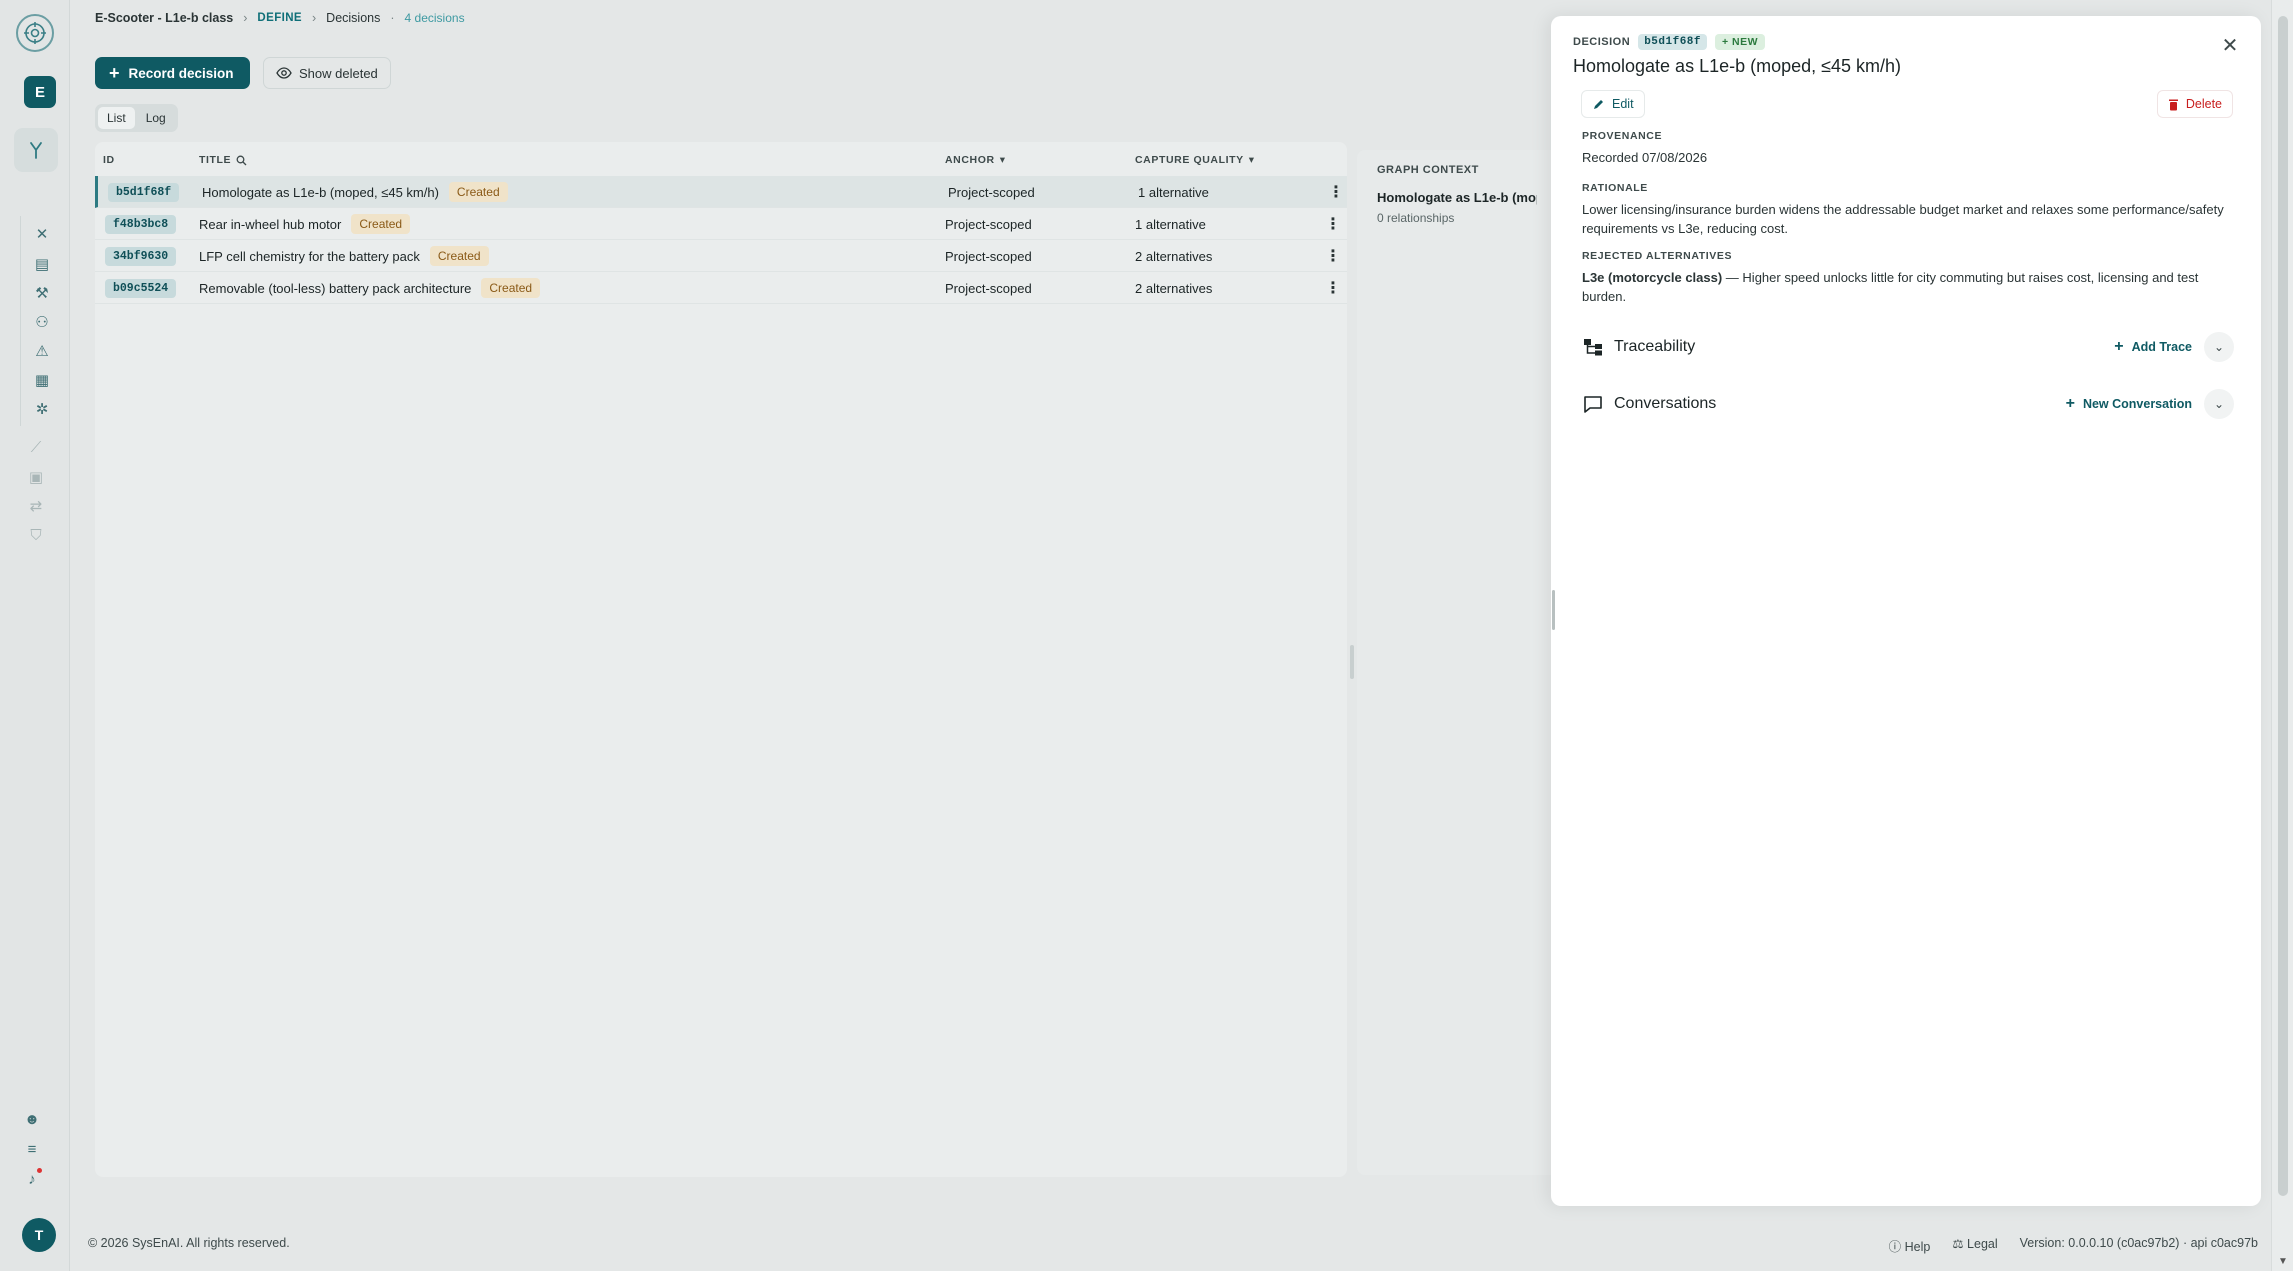 Image resolution: width=2293 pixels, height=1271 pixels. I want to click on breadcrumb-phase: DEFINE, so click(279, 18).